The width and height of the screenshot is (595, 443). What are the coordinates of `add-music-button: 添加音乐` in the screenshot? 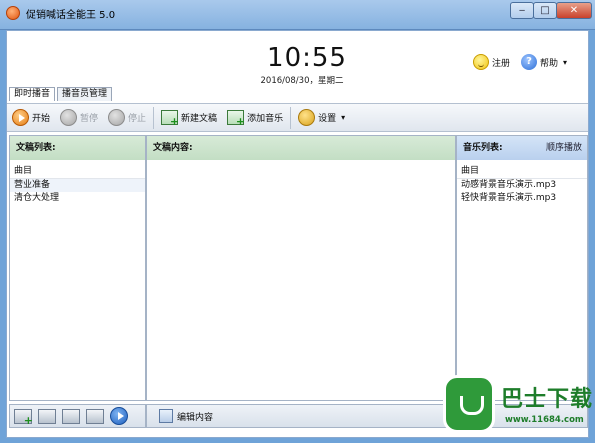 It's located at (255, 118).